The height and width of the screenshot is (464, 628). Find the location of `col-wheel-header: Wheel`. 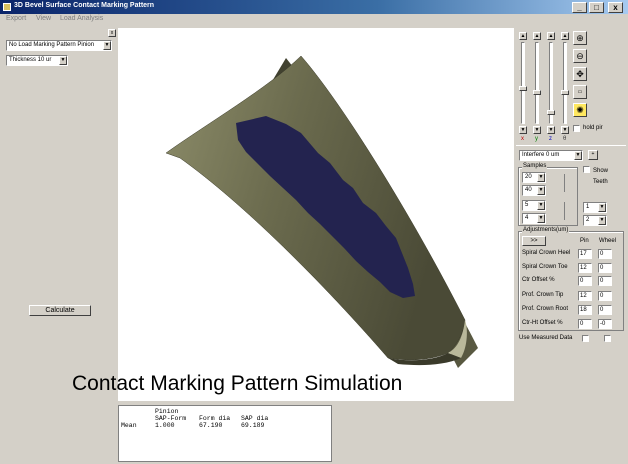

col-wheel-header: Wheel is located at coordinates (608, 241).